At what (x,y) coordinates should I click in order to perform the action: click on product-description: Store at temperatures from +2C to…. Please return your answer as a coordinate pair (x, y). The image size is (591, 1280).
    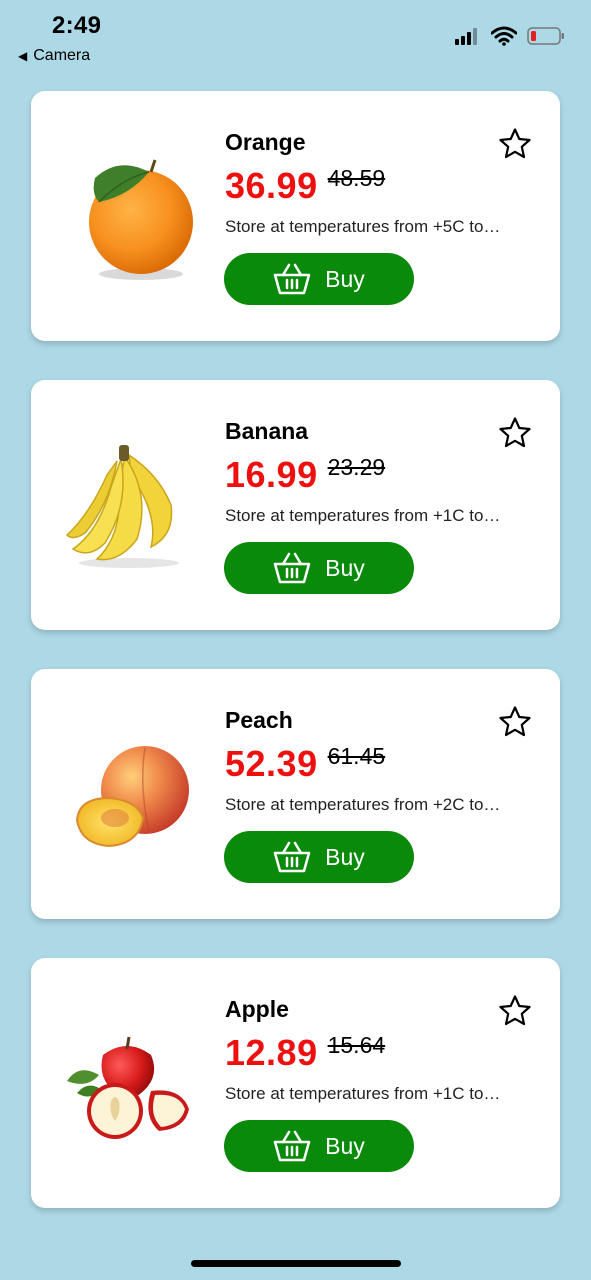
    Looking at the image, I should click on (363, 804).